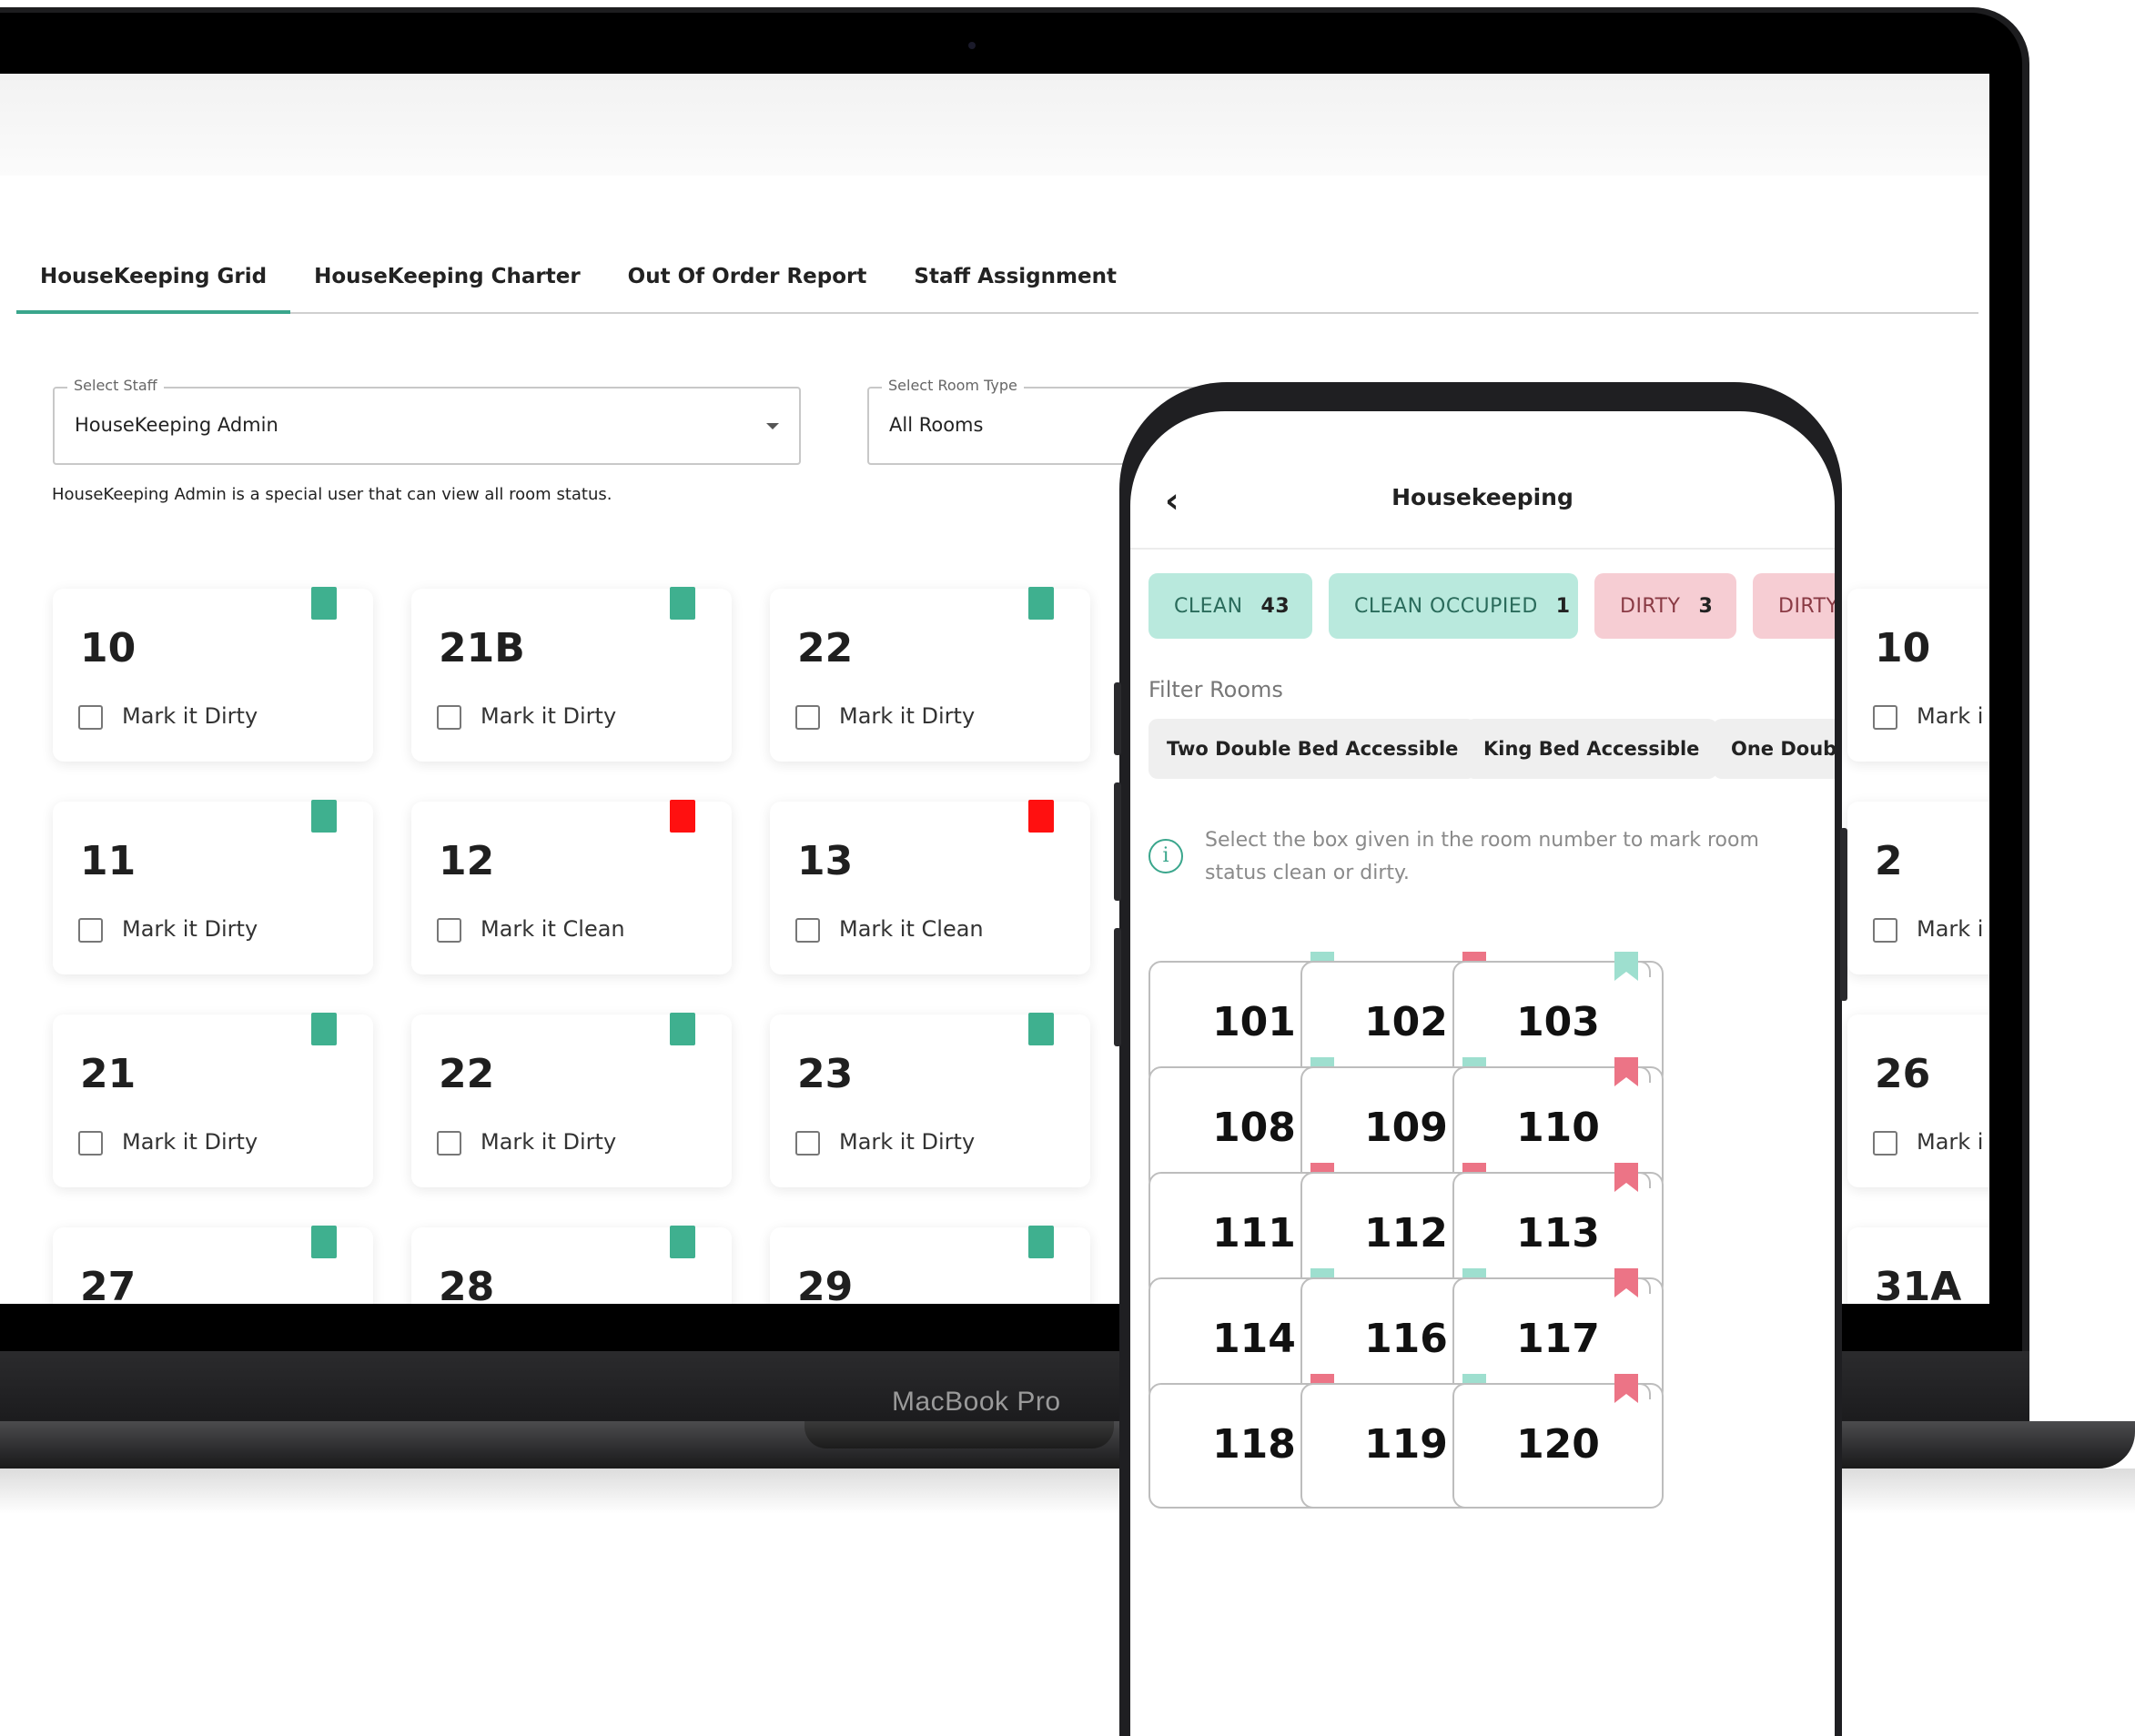  What do you see at coordinates (1563, 606) in the screenshot?
I see `chip-count: 1` at bounding box center [1563, 606].